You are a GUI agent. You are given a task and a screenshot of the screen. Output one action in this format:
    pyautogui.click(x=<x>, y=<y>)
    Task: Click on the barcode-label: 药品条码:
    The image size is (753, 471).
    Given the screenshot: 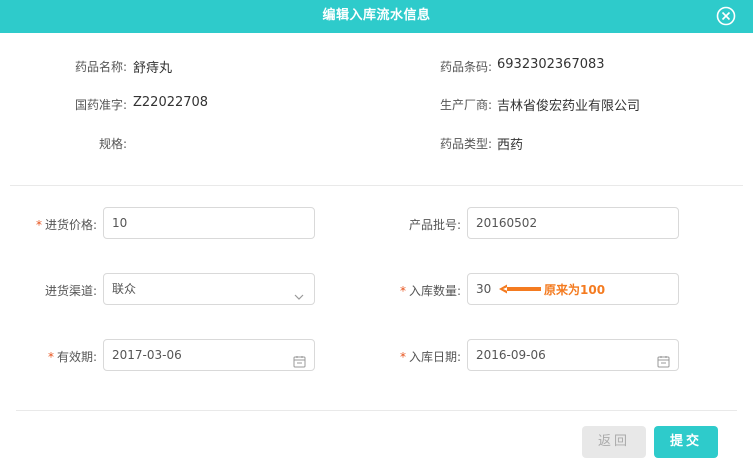 What is the action you would take?
    pyautogui.click(x=465, y=67)
    